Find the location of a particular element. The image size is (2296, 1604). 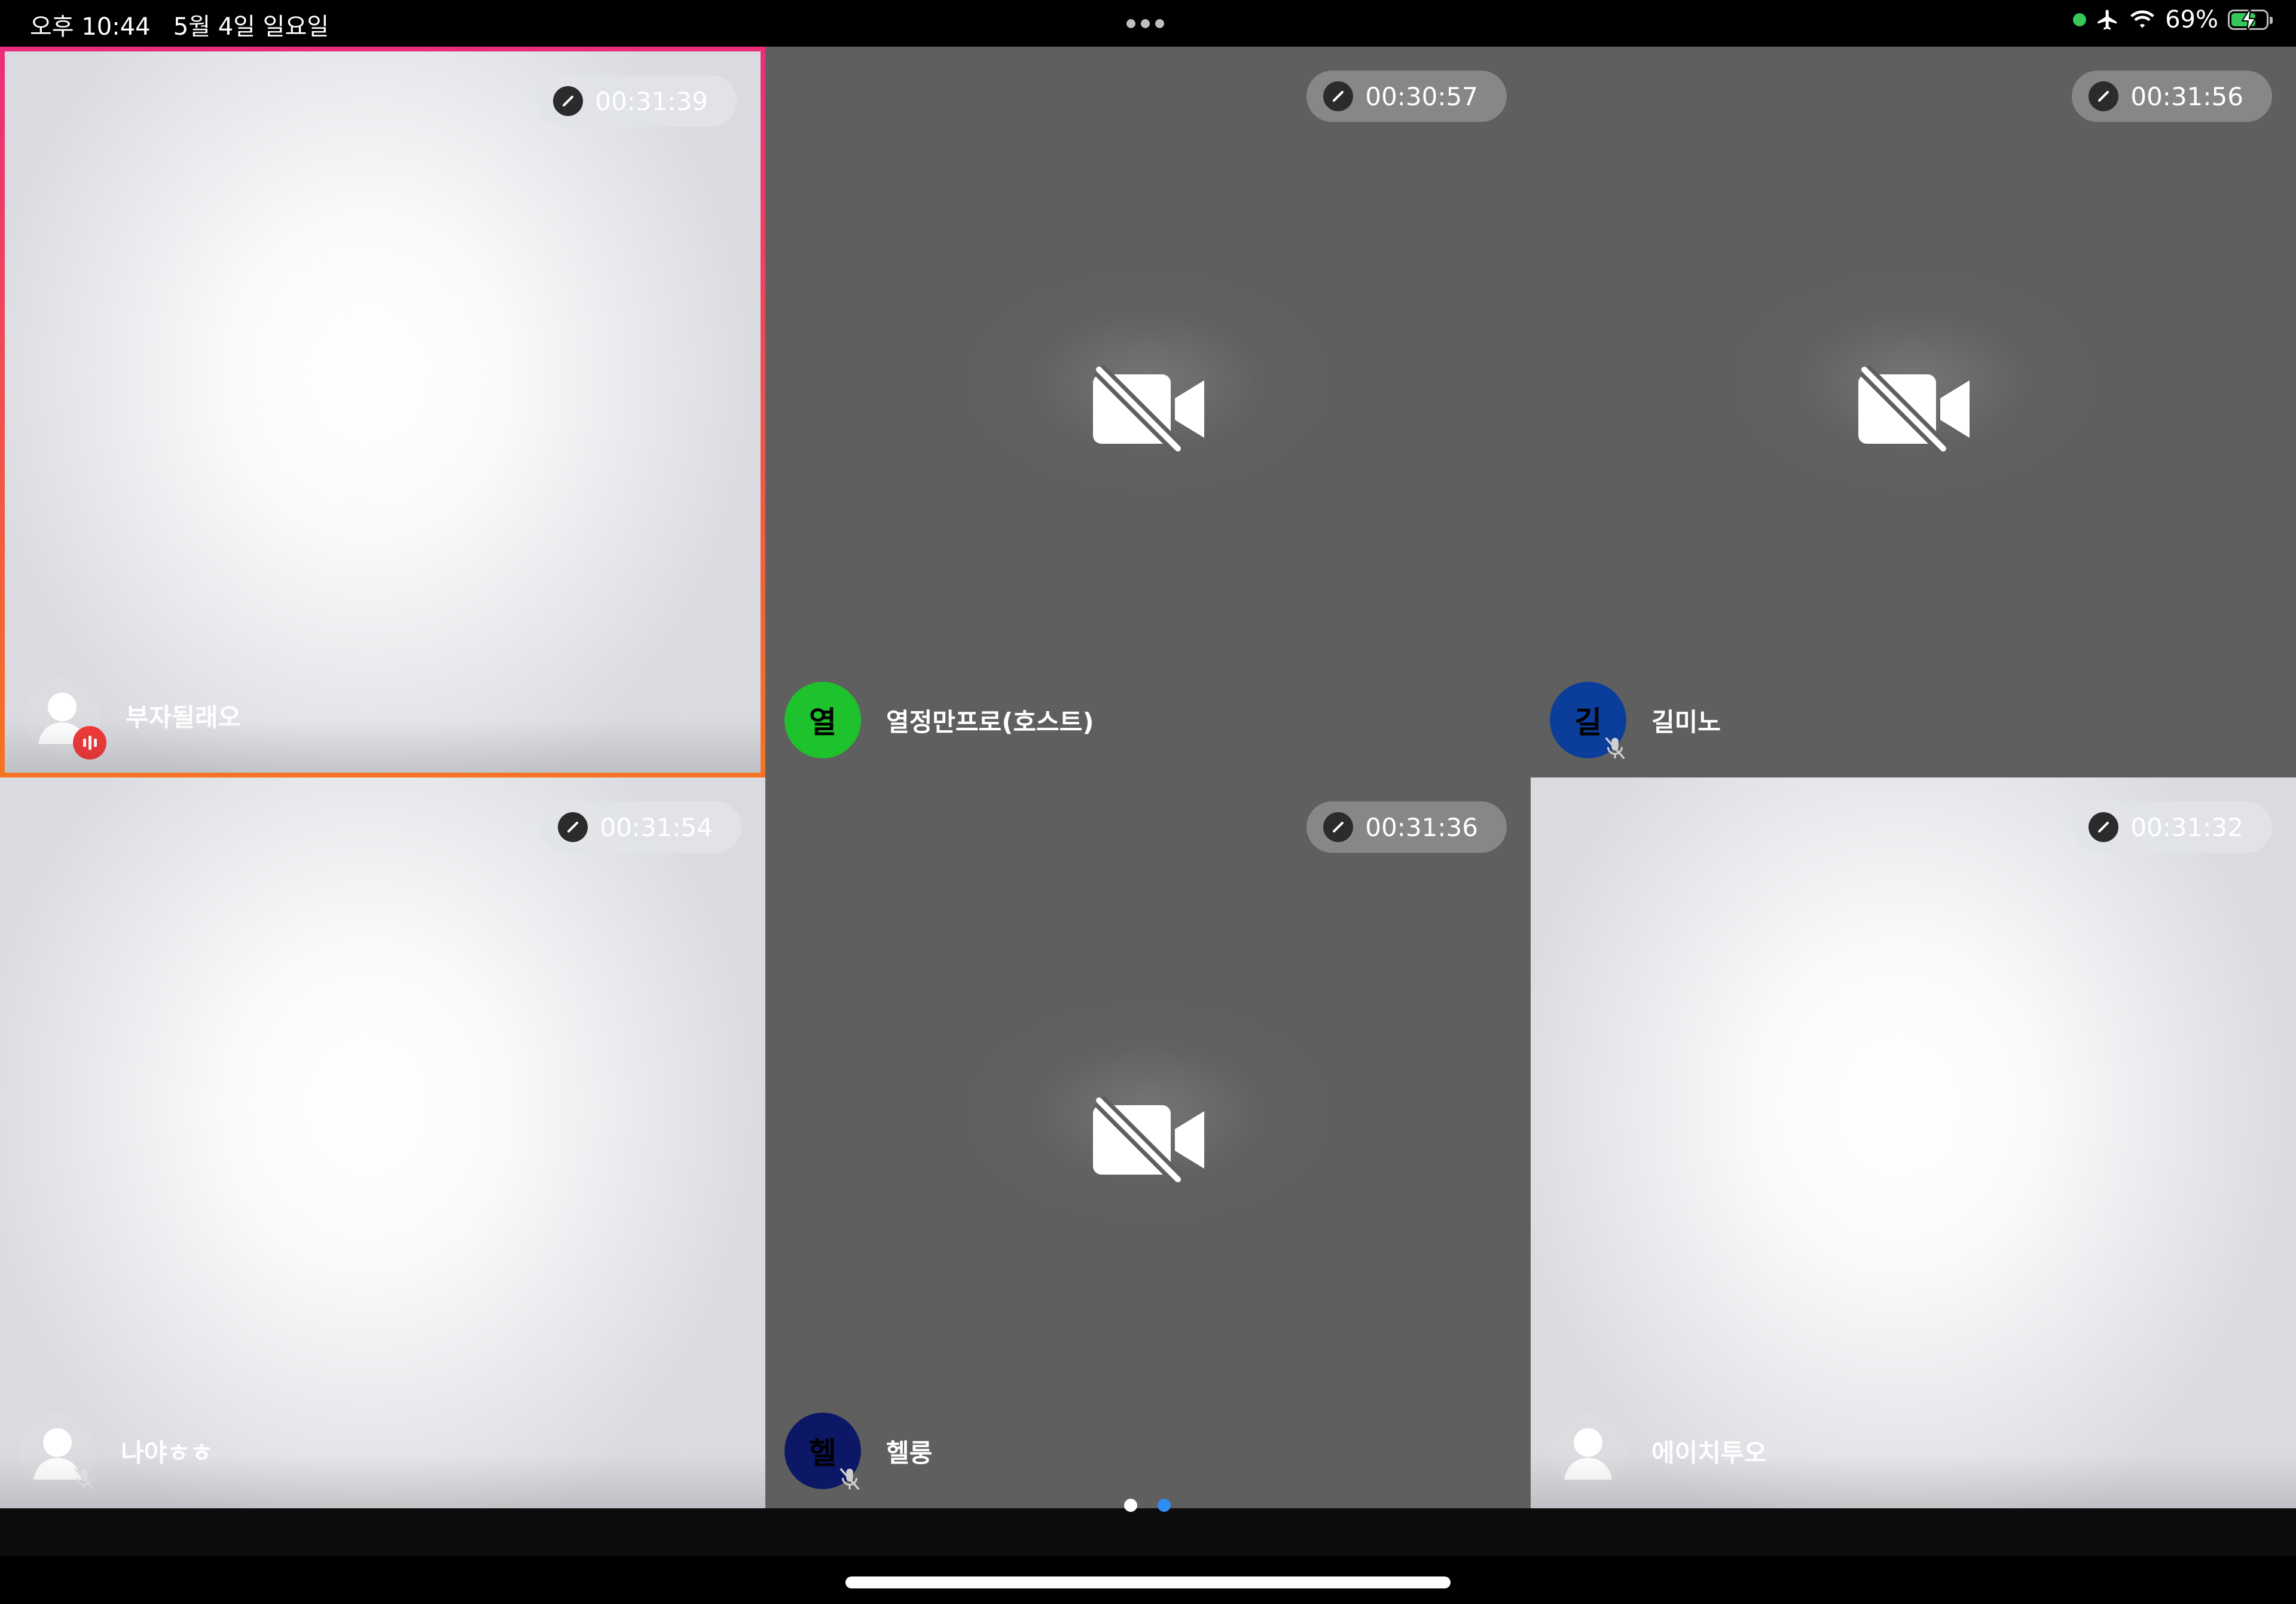

avatar: 열 is located at coordinates (822, 720).